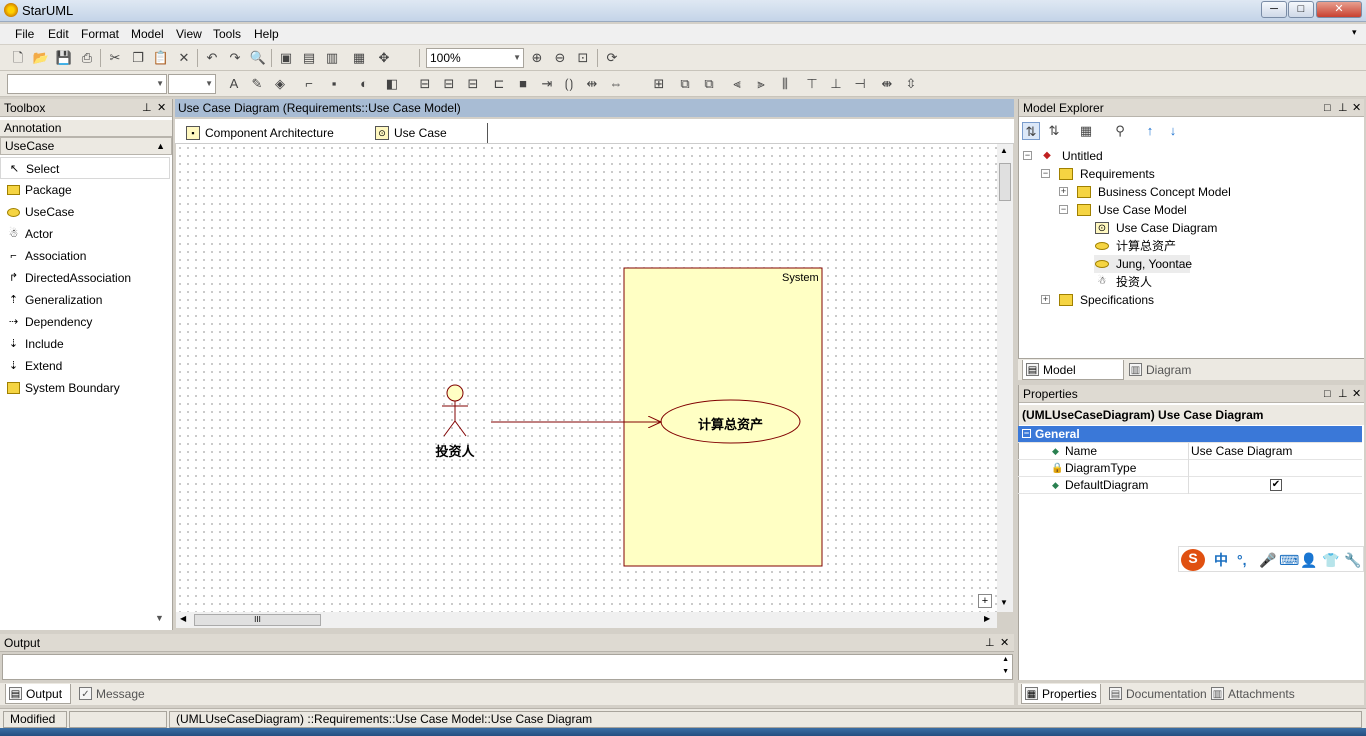 The width and height of the screenshot is (1366, 736). Describe the element at coordinates (1086, 131) in the screenshot. I see `add-element-icon: ▦` at that location.